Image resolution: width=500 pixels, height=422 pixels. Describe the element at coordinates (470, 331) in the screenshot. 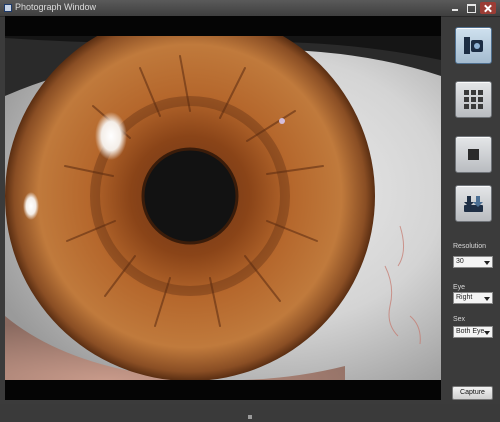

I see `sex-value: Both Eye` at that location.